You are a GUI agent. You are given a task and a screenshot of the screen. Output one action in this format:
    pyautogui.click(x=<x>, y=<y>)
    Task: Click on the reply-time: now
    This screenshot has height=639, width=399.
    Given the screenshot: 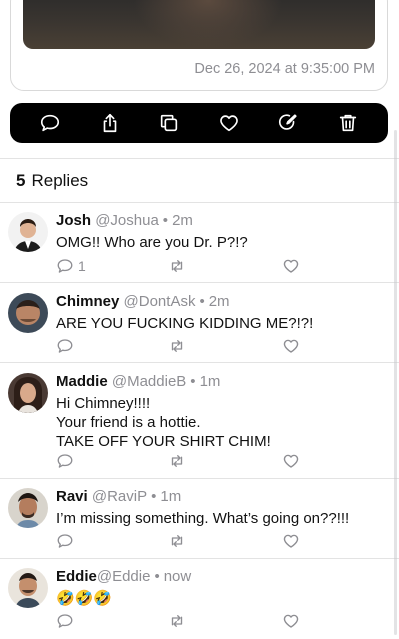 What is the action you would take?
    pyautogui.click(x=177, y=576)
    